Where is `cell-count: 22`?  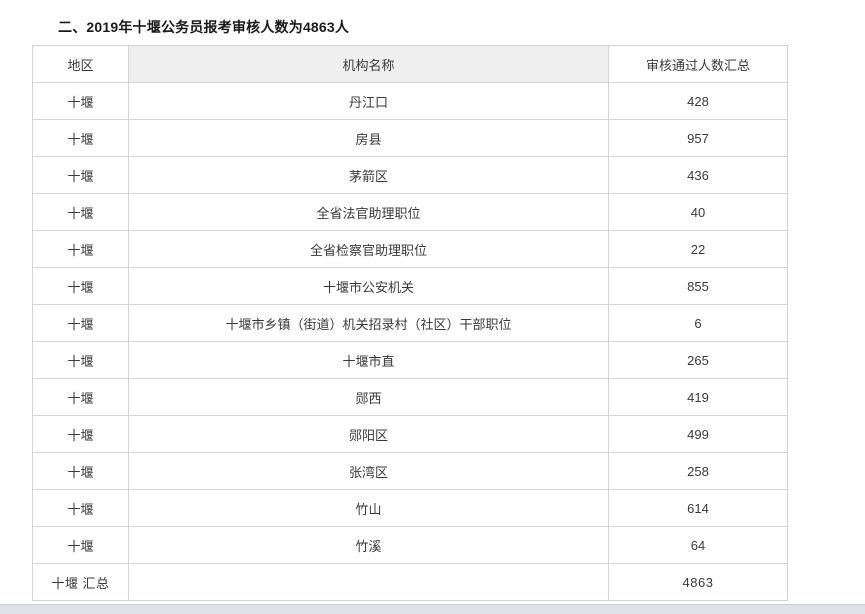 cell-count: 22 is located at coordinates (698, 249).